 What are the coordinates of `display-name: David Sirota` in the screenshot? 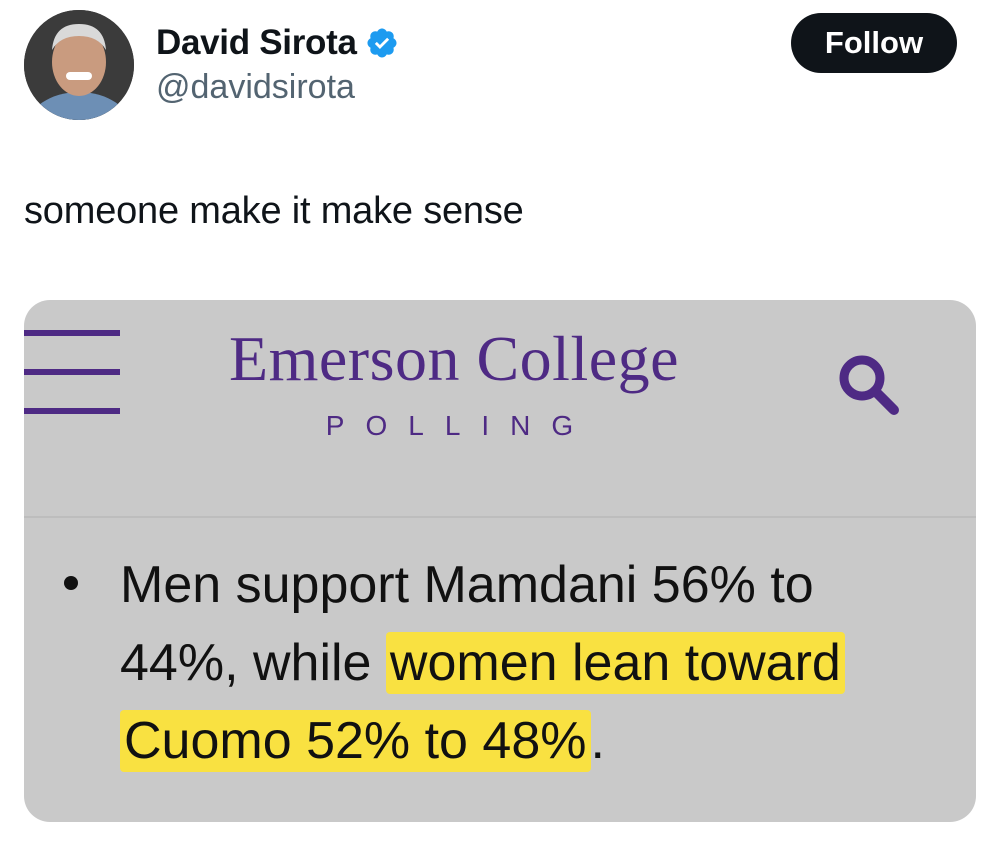 It's located at (256, 43).